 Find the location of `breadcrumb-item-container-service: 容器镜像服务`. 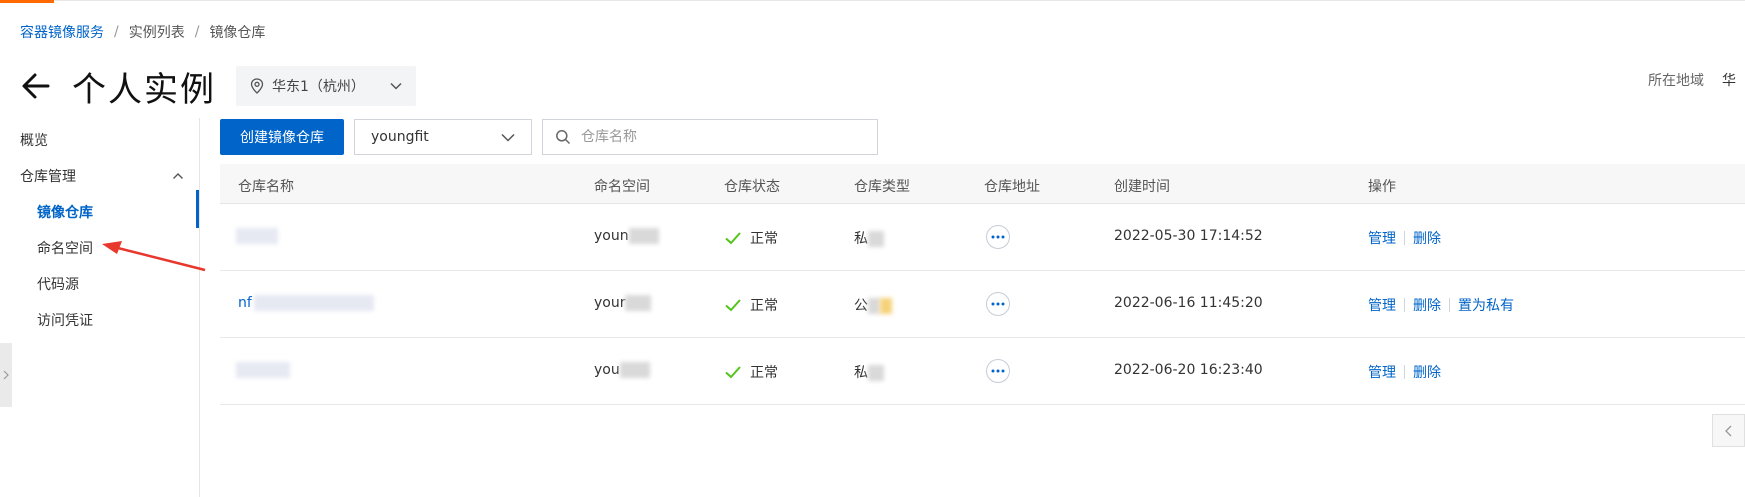

breadcrumb-item-container-service: 容器镜像服务 is located at coordinates (62, 32).